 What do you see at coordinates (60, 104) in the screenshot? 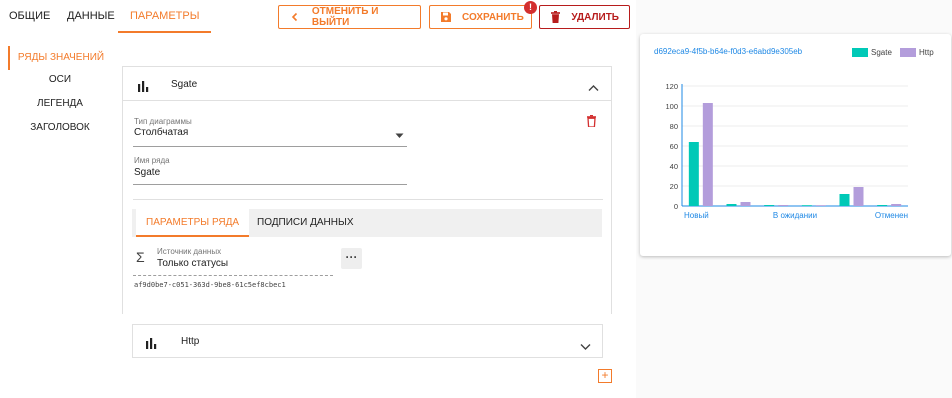
I see `sidenav-item-legend: ЛЕГЕНДА` at bounding box center [60, 104].